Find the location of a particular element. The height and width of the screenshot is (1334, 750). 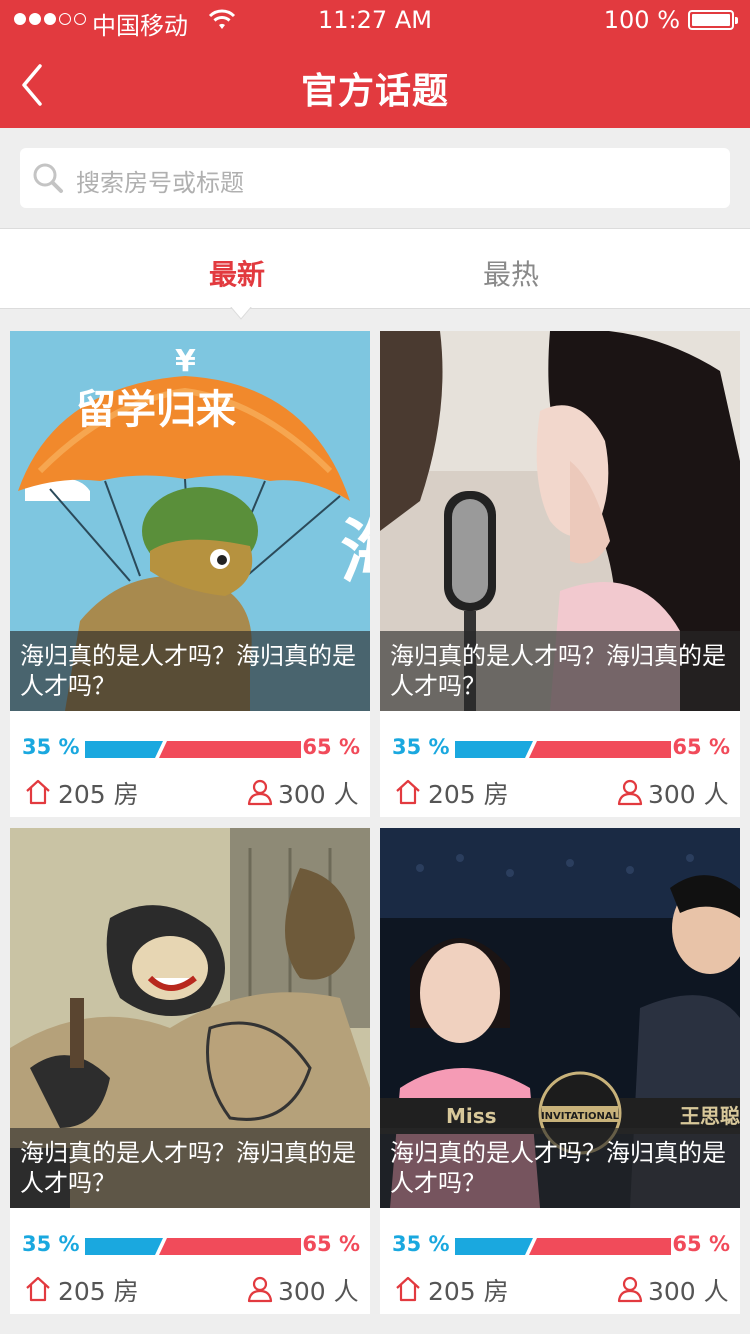

tab-hottest: 最热 is located at coordinates (511, 273).